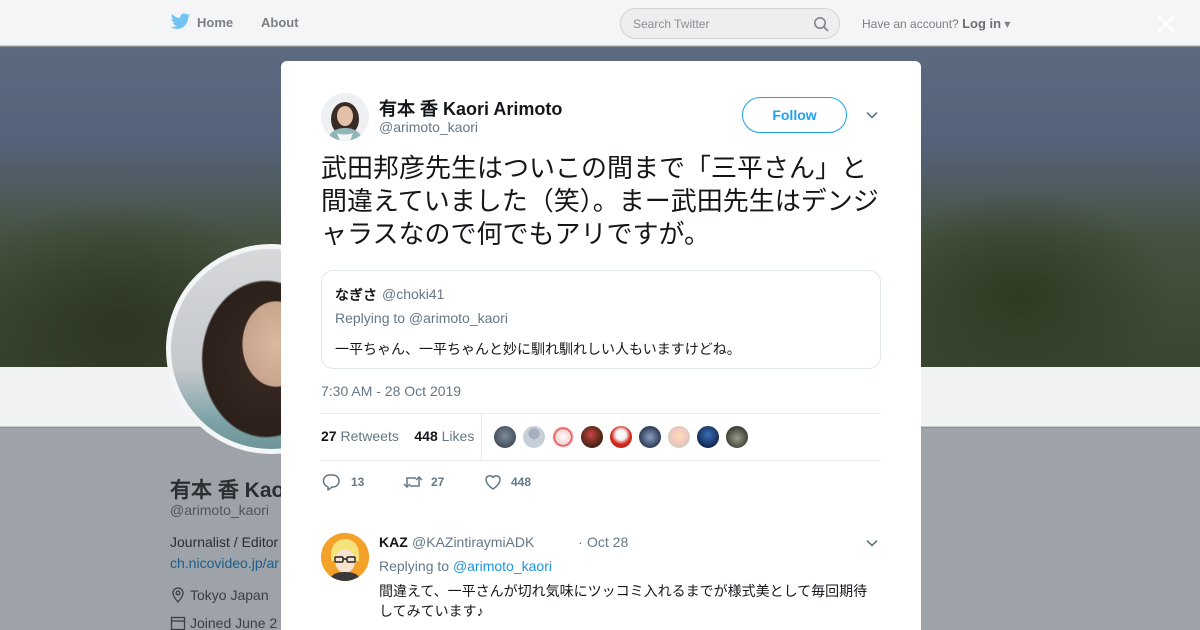  I want to click on author-name: 有本 香 Kaori Arimoto, so click(470, 108).